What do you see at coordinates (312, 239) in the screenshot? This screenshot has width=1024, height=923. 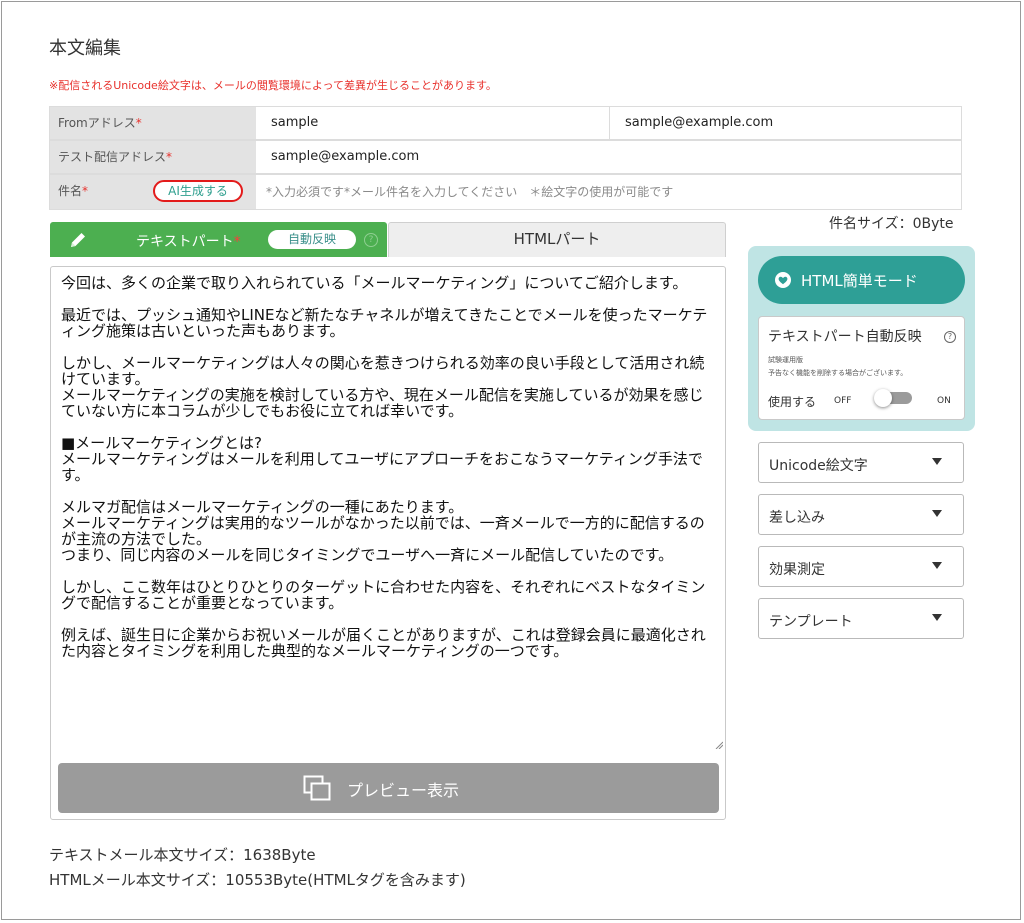 I see `auto-reflect-badge: 自動反映` at bounding box center [312, 239].